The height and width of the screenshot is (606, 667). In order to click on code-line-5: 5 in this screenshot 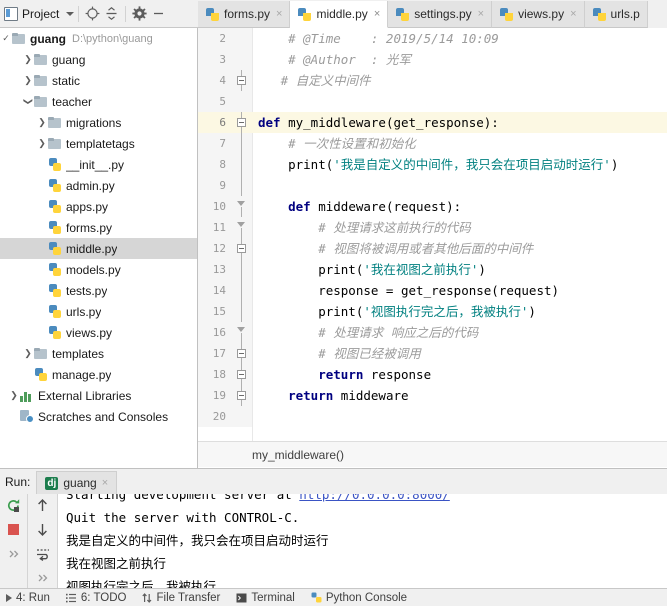, I will do `click(432, 101)`.